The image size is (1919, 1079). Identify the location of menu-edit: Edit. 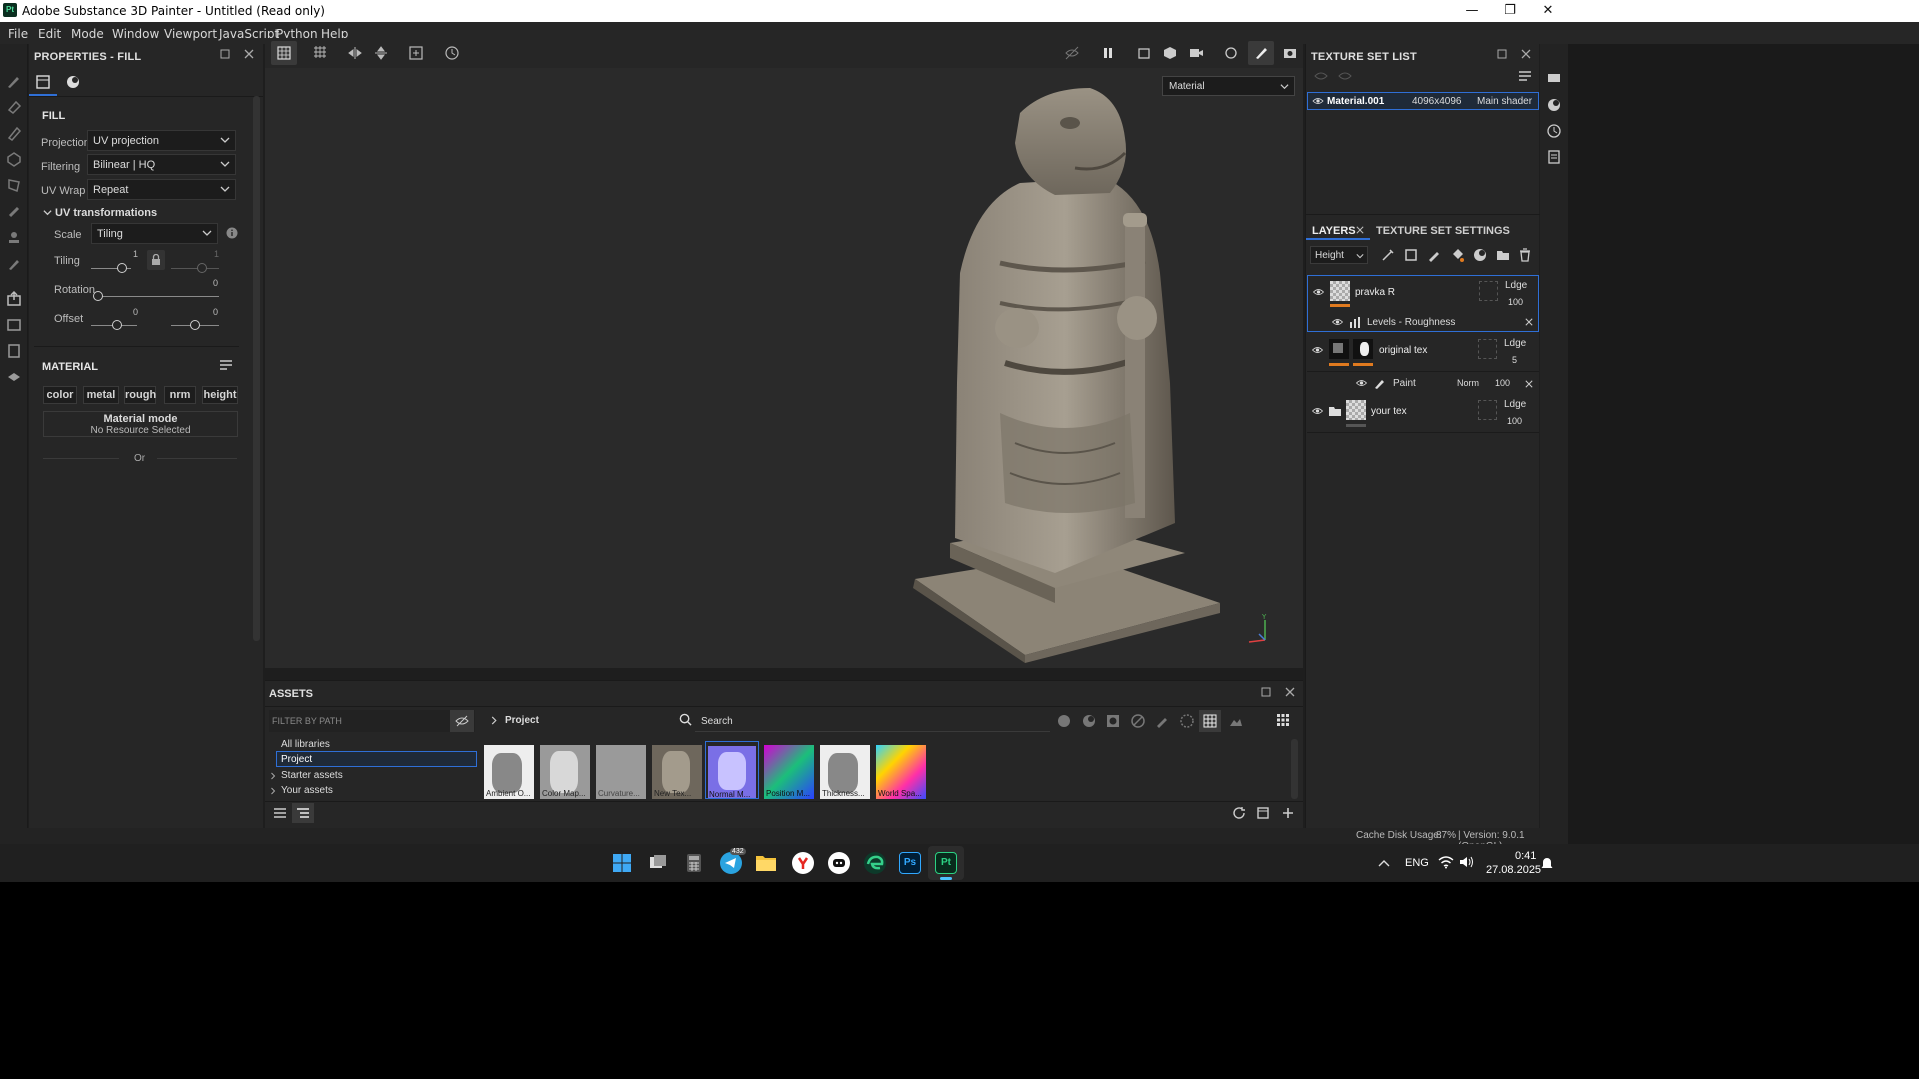
(49, 34).